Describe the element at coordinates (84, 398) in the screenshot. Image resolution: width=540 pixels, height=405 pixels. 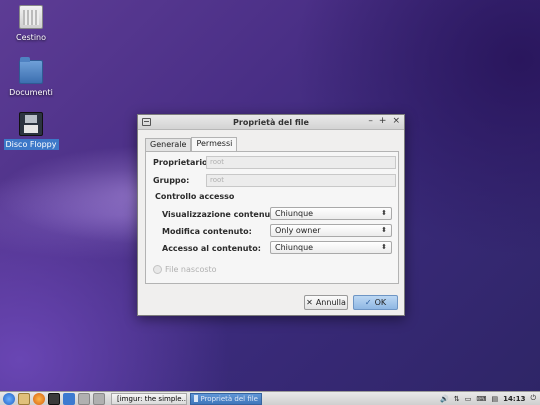
I see `show-desktop-icon` at that location.